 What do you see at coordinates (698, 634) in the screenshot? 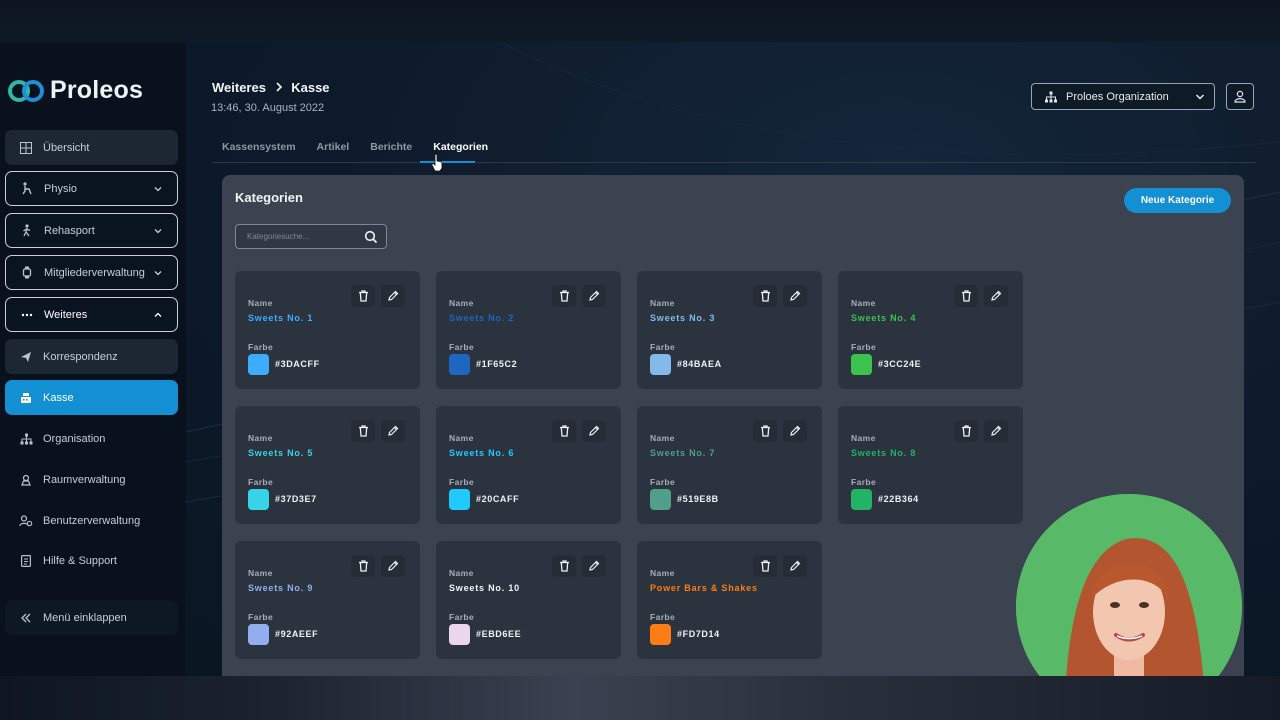
I see `category-color-hex: #FD7D14` at bounding box center [698, 634].